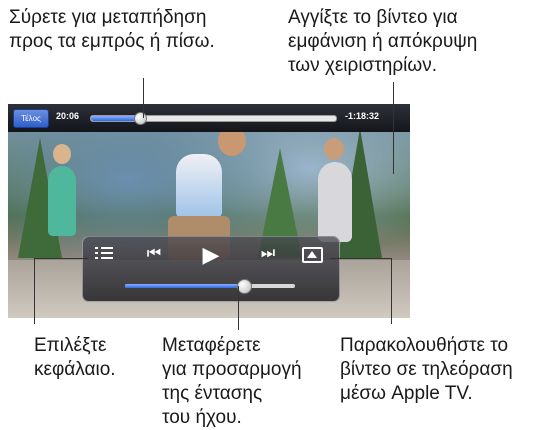 The width and height of the screenshot is (541, 430). What do you see at coordinates (70, 345) in the screenshot?
I see `callout-line: Επιλέξτε` at bounding box center [70, 345].